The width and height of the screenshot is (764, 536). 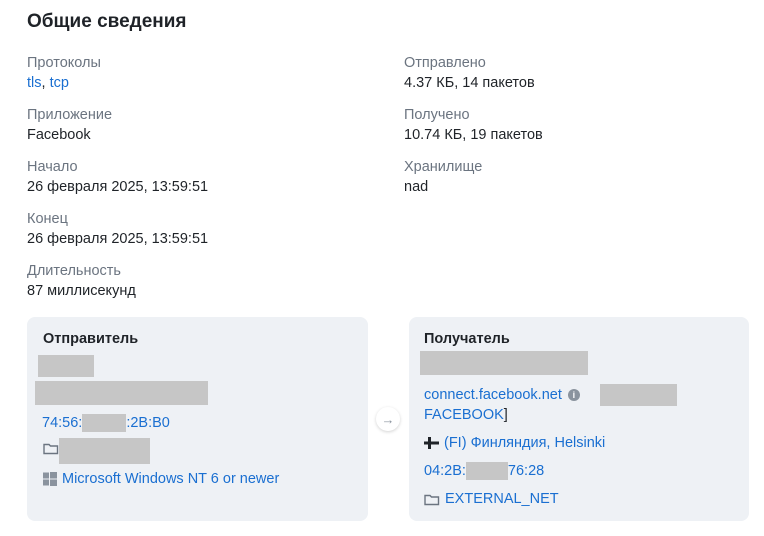 I want to click on info-icon: i, so click(x=573, y=395).